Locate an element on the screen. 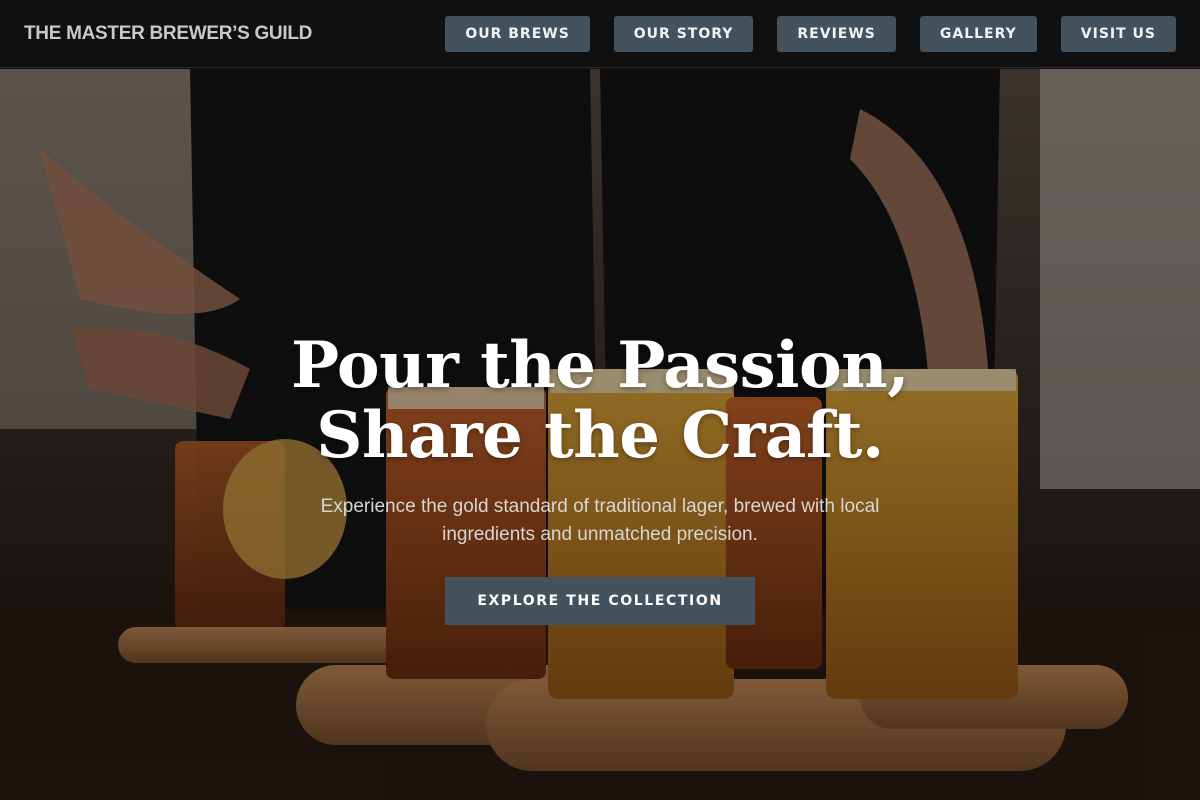 The height and width of the screenshot is (800, 1200). hero-headline-line-1: Pour the Passion, is located at coordinates (600, 365).